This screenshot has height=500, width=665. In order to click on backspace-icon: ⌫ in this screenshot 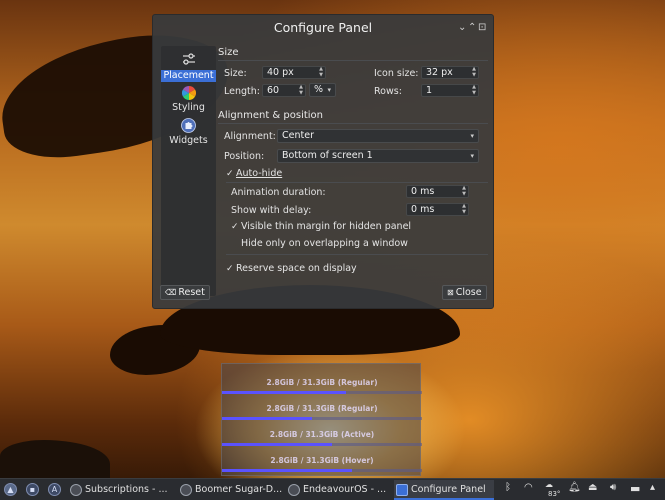, I will do `click(171, 292)`.